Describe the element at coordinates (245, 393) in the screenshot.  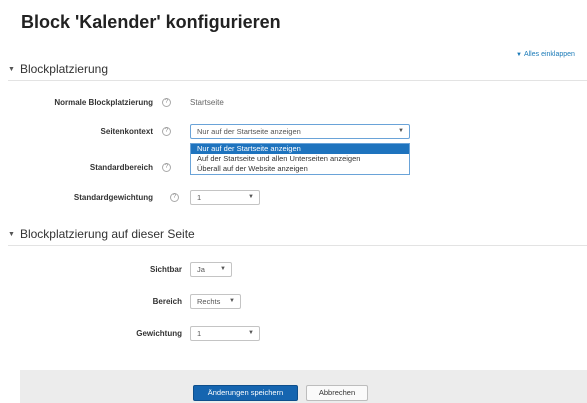
I see `save-button: Änderungen speichern` at that location.